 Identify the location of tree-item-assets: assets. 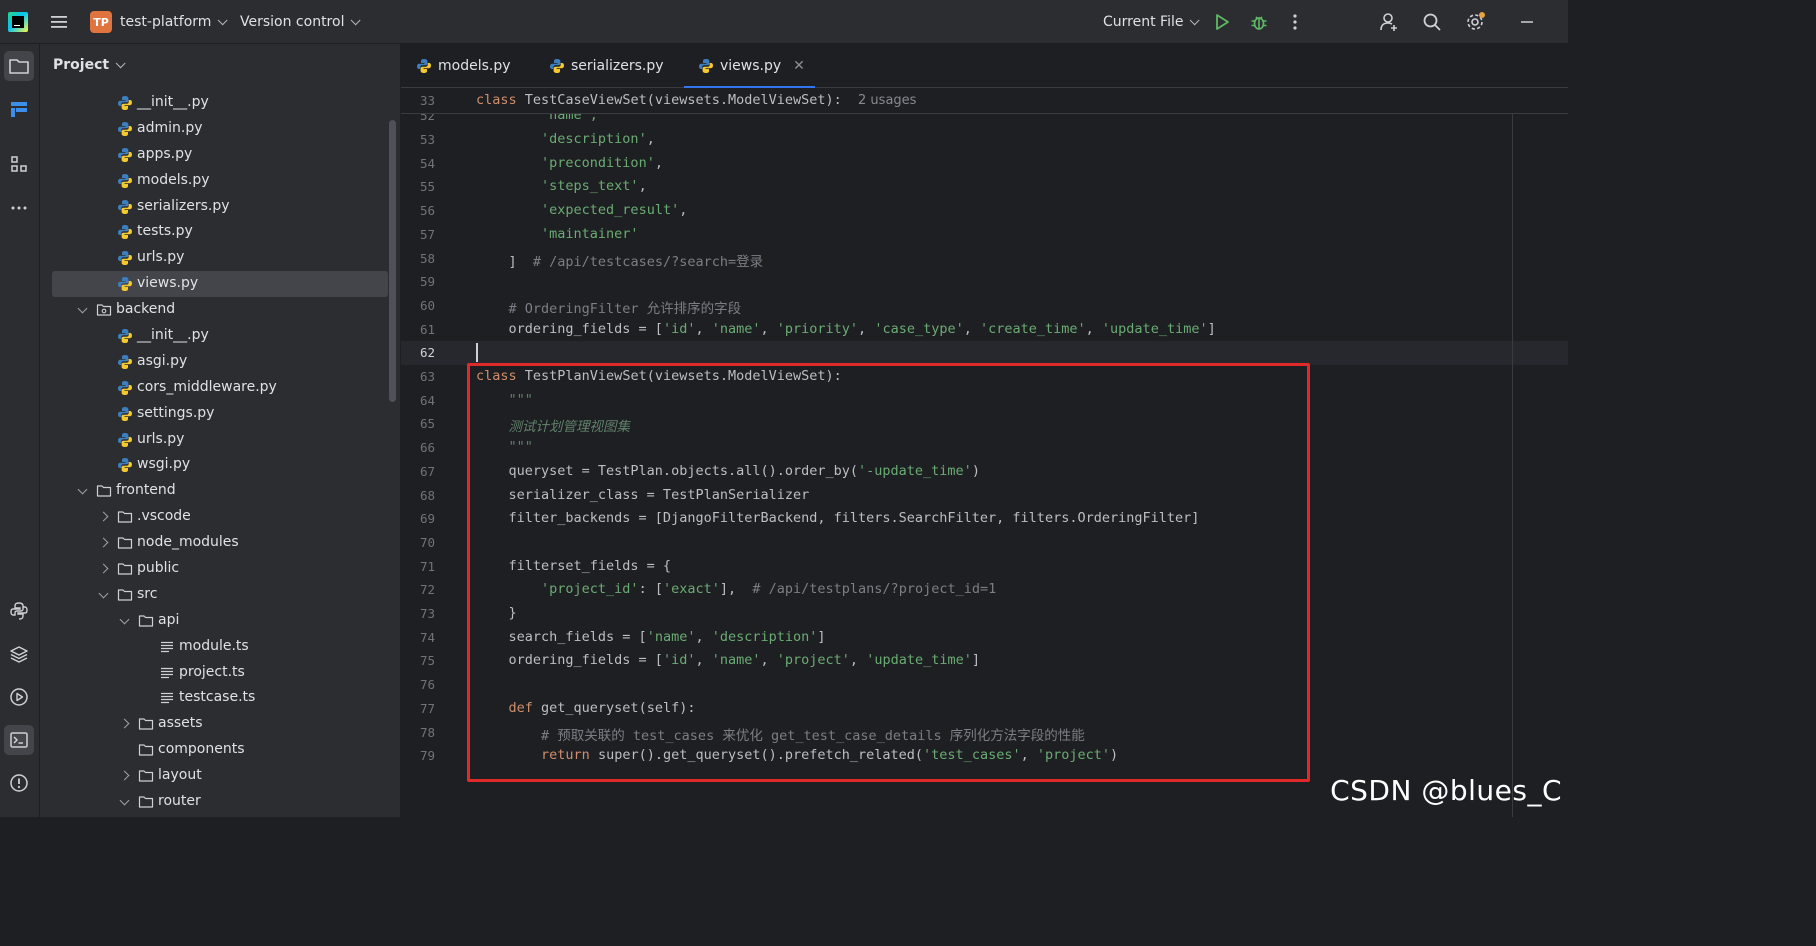
(220, 724).